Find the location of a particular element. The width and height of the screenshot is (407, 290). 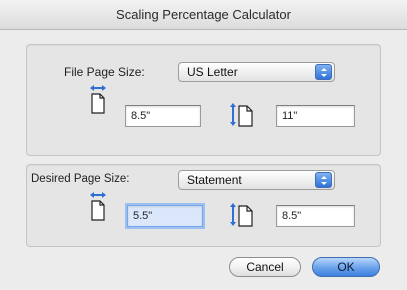

ok-button: OK is located at coordinates (346, 267).